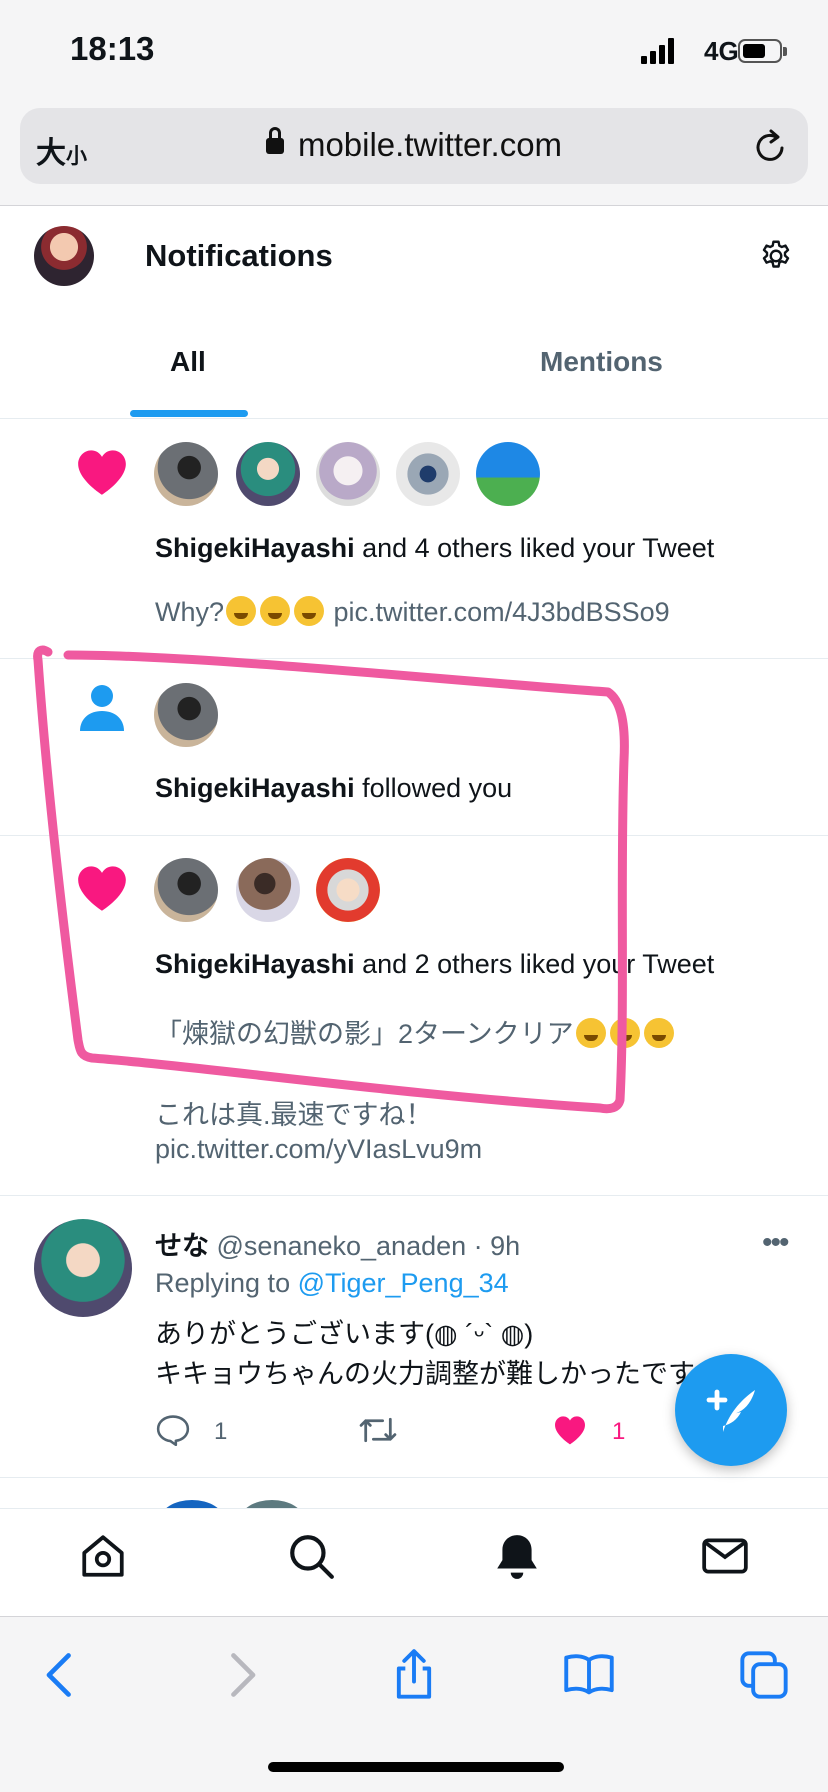 Image resolution: width=828 pixels, height=1792 pixels. What do you see at coordinates (64, 256) in the screenshot?
I see `my-avatar` at bounding box center [64, 256].